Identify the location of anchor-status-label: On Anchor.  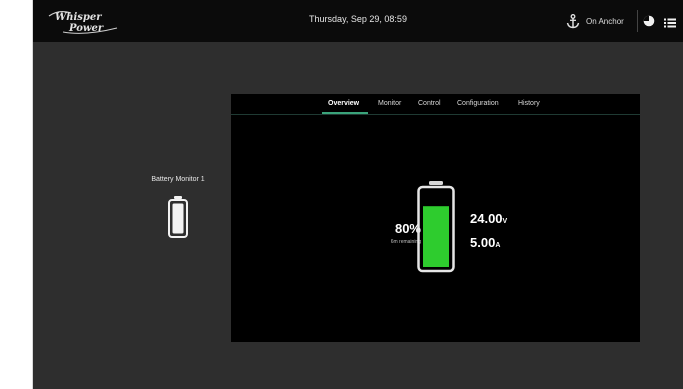
(605, 21).